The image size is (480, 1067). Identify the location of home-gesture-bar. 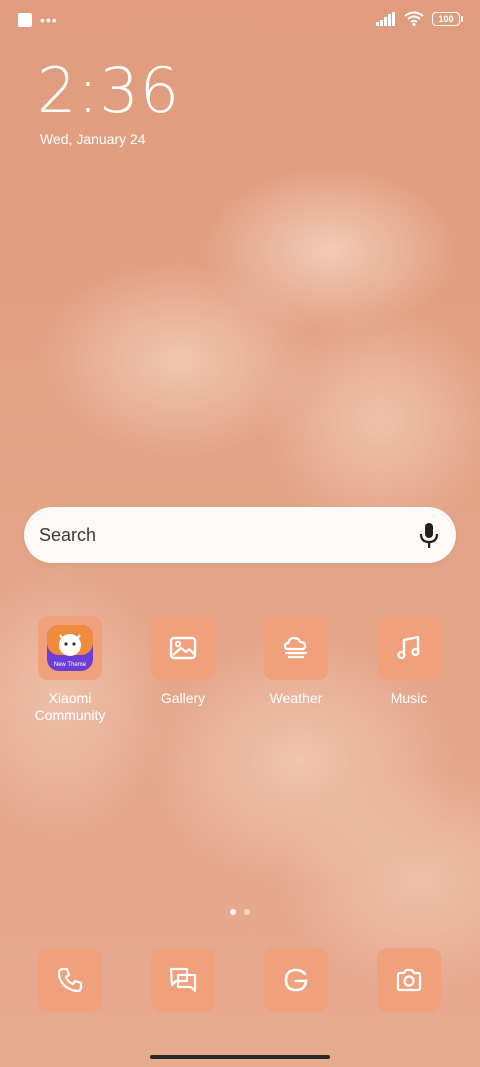
(240, 1057).